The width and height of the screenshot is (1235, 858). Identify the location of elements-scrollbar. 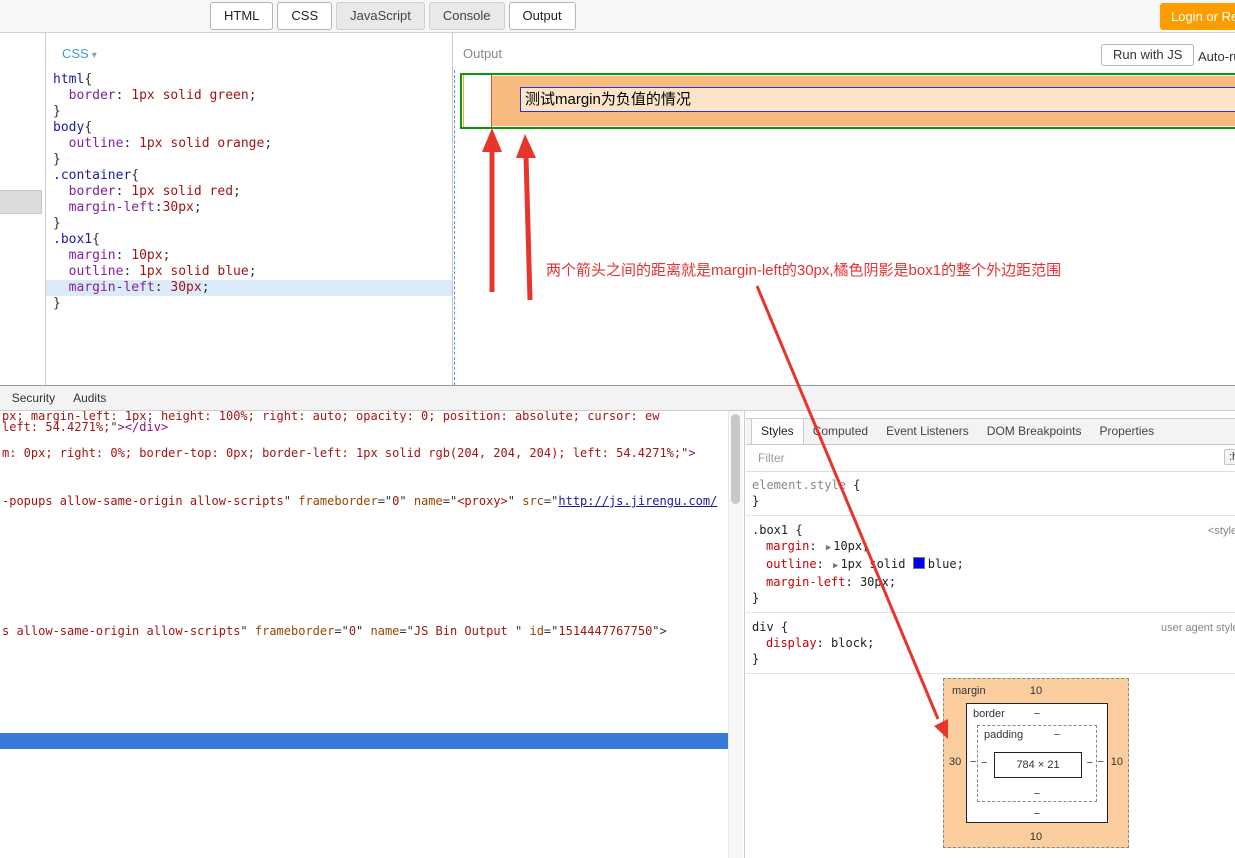
(735, 634).